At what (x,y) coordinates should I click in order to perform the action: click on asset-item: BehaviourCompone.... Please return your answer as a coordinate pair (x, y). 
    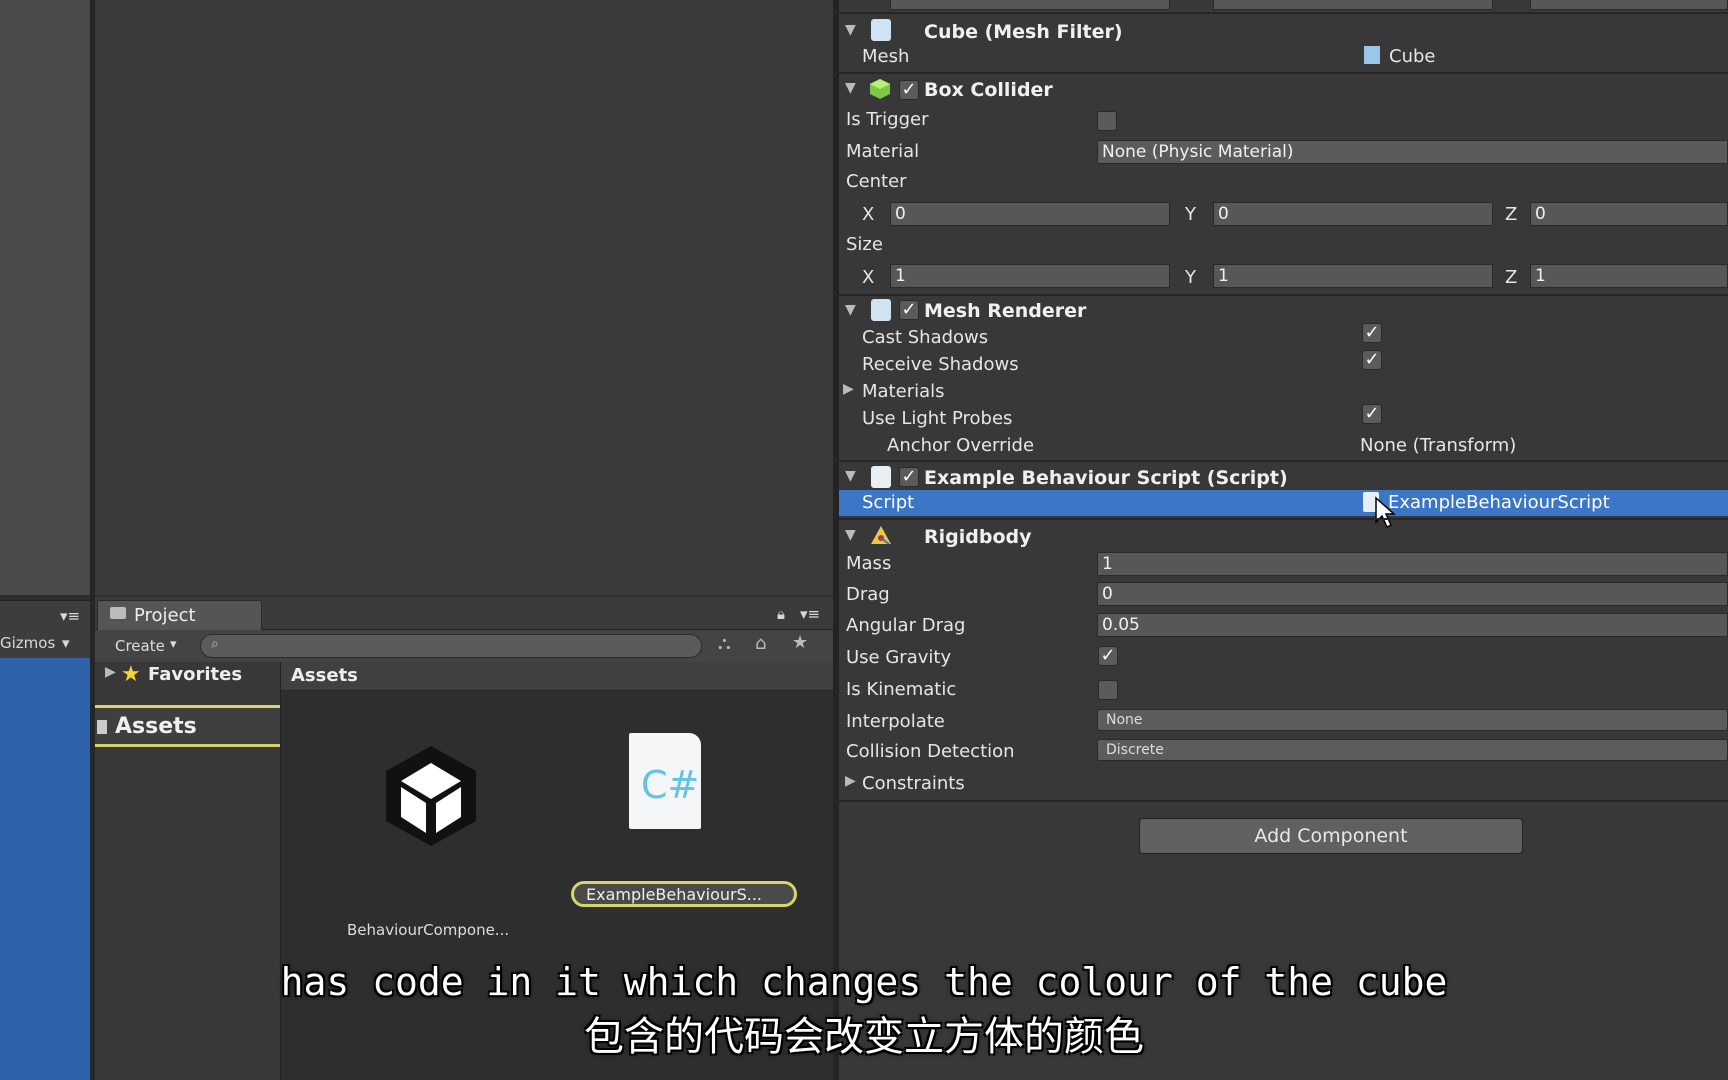
    Looking at the image, I should click on (431, 835).